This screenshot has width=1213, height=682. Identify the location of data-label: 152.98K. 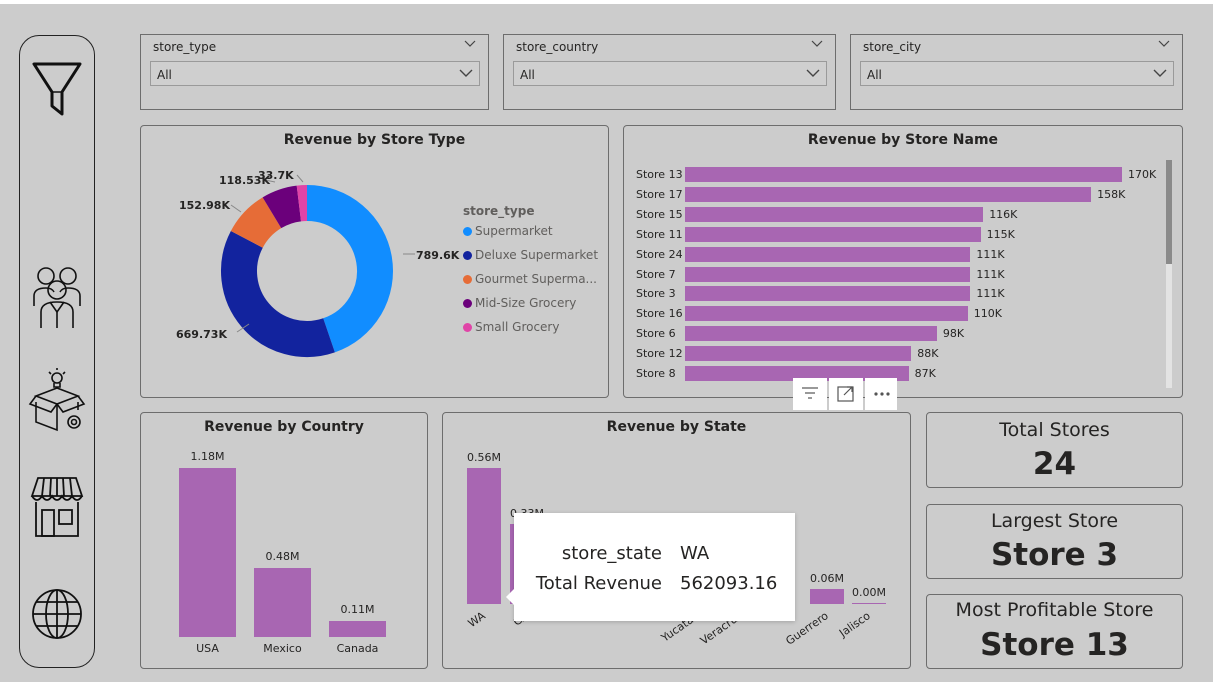
(204, 205).